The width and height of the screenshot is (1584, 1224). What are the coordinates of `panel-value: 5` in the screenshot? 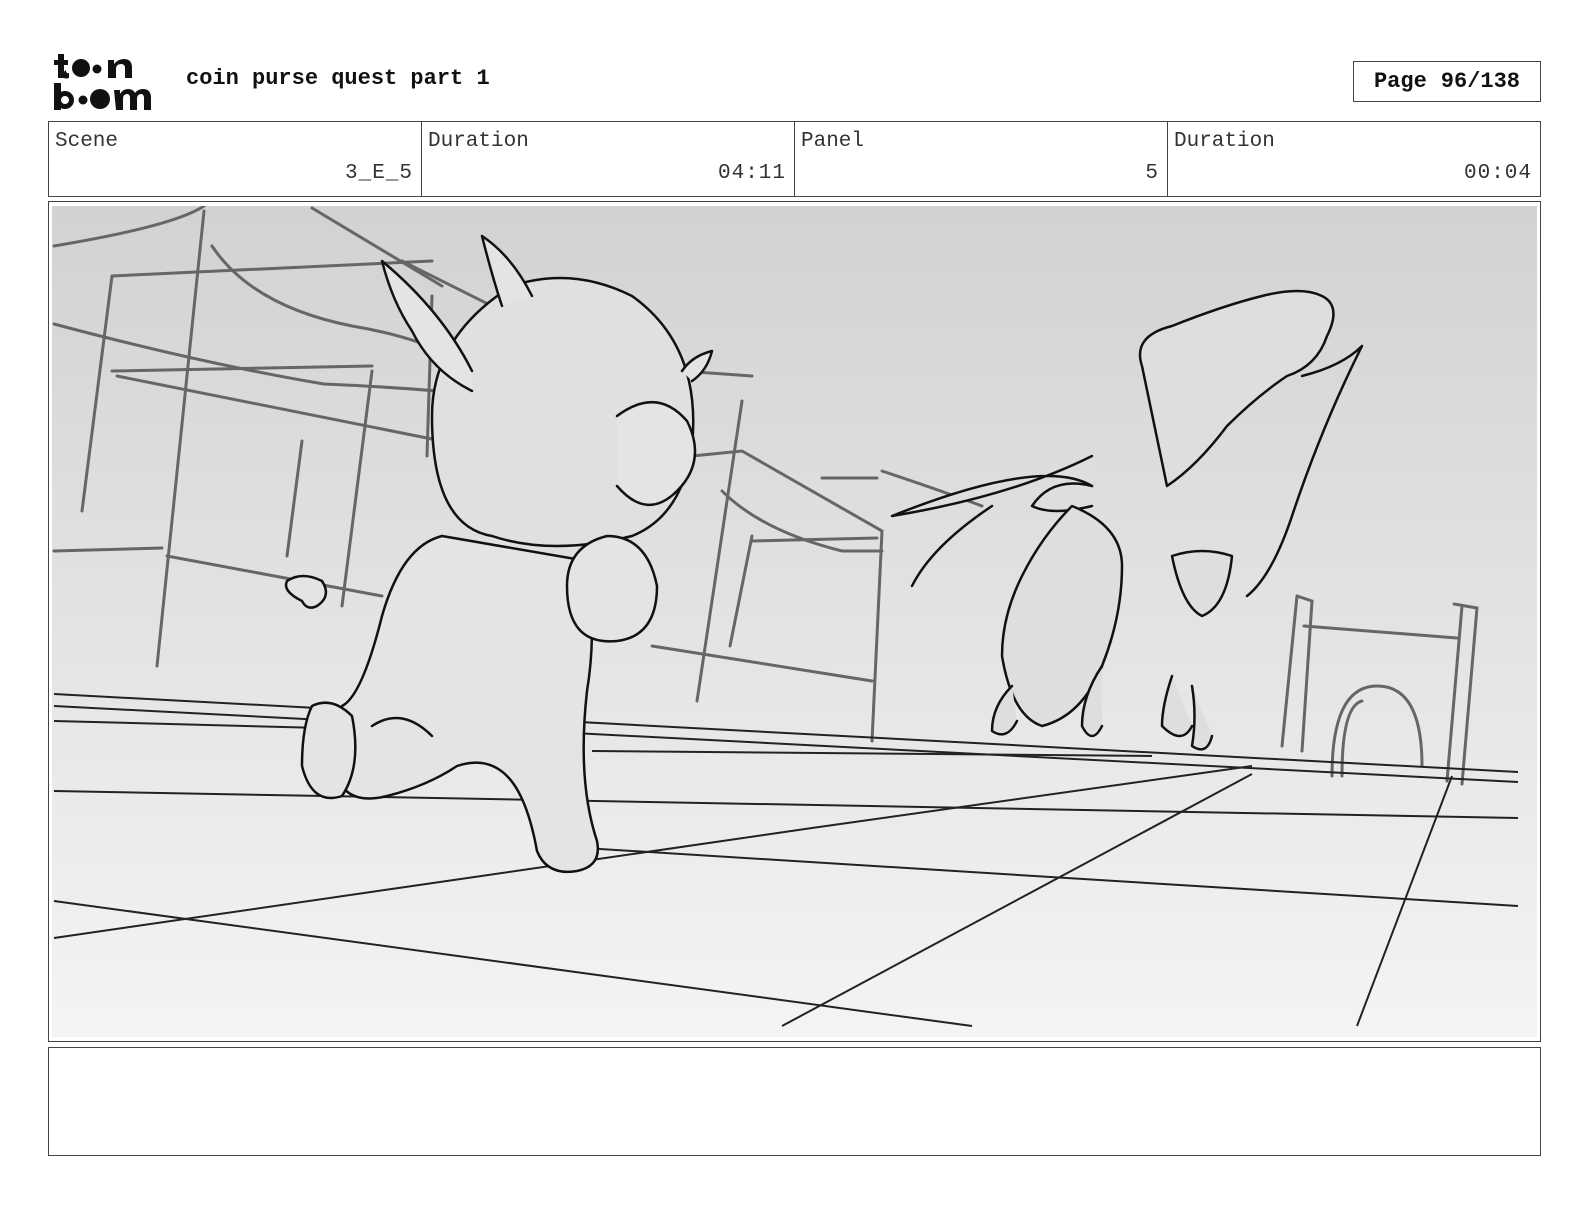 It's located at (1152, 173).